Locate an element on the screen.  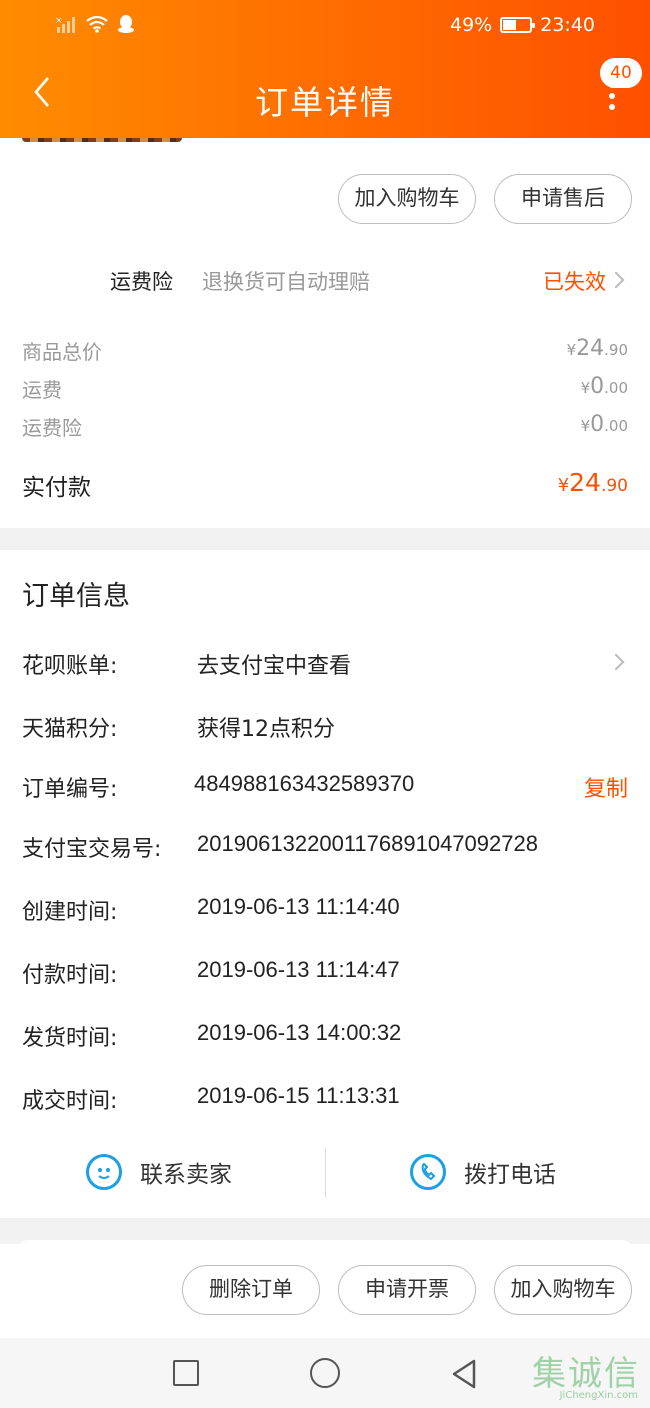
contact-seller-button: 联系卖家 is located at coordinates (159, 1172).